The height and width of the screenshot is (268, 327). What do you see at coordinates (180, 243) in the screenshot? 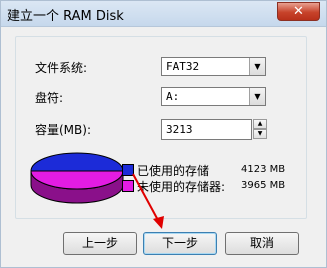
I see `next-button: 下一步` at bounding box center [180, 243].